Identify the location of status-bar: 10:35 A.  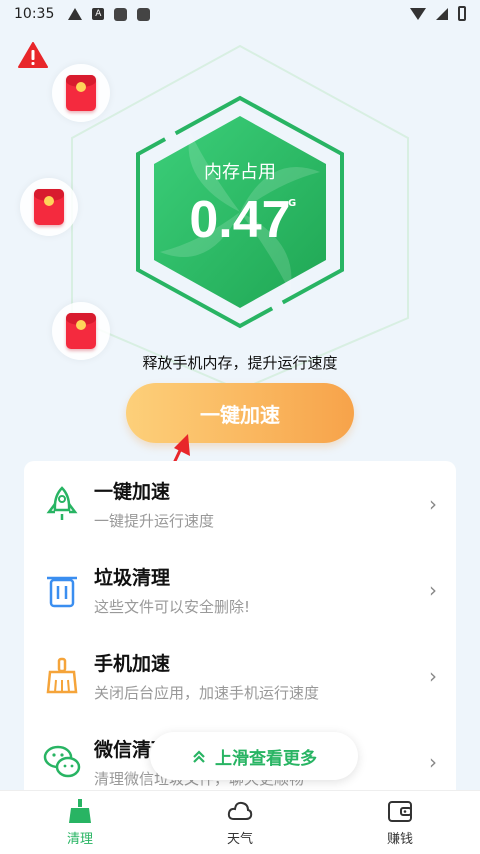
(240, 14).